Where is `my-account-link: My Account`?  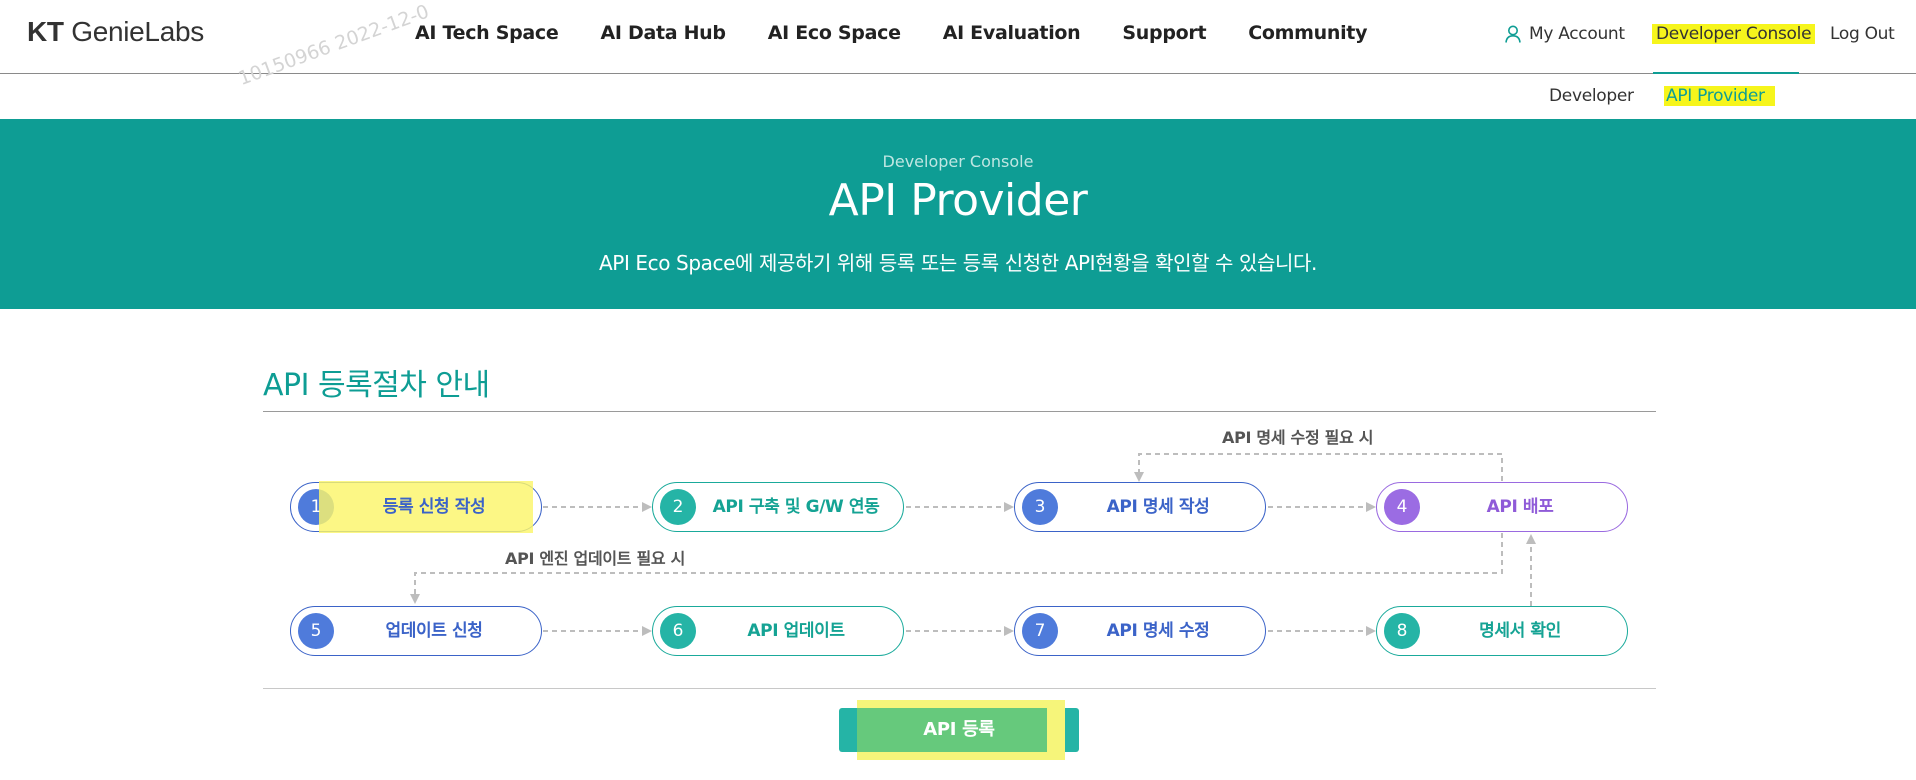 my-account-link: My Account is located at coordinates (1565, 34).